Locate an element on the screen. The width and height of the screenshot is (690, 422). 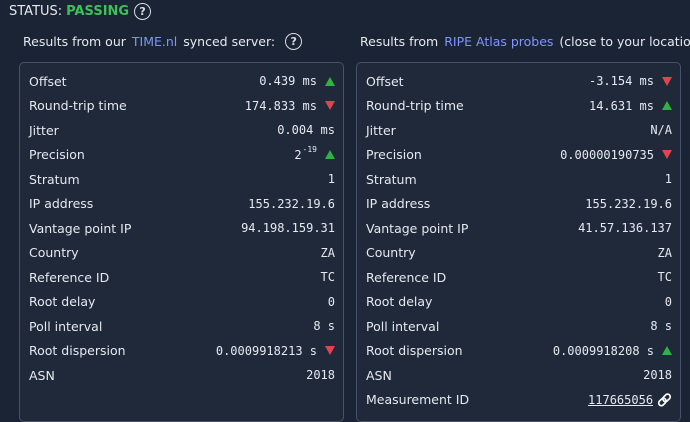
metric-label: Root delay is located at coordinates (62, 301).